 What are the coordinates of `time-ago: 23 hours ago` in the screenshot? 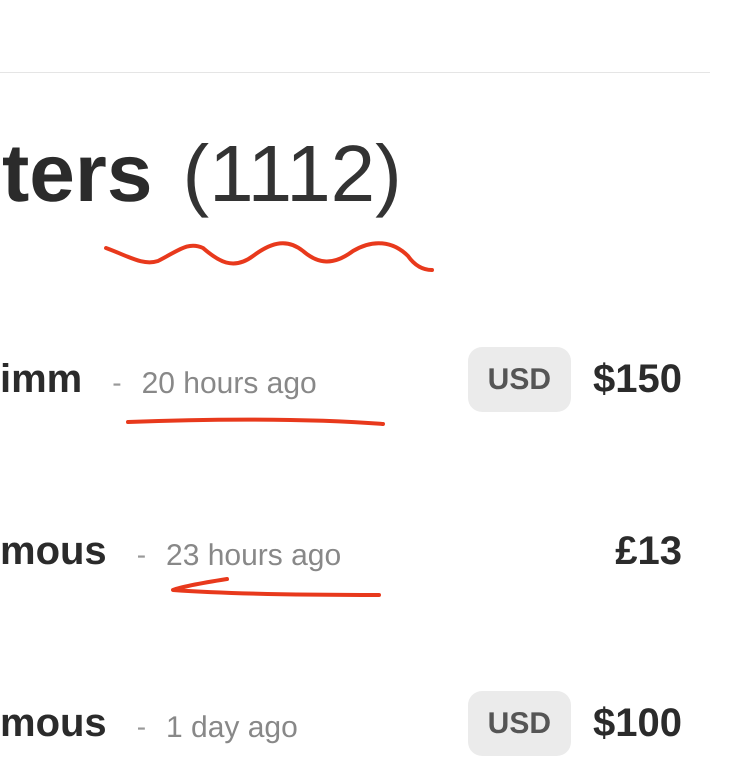 It's located at (254, 556).